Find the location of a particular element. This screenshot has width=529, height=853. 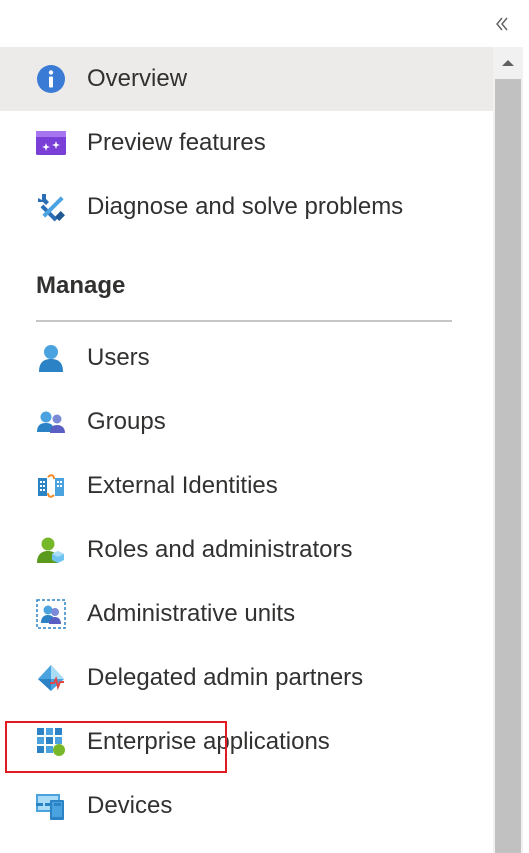

nav-item-devices: Devices is located at coordinates (246, 806).